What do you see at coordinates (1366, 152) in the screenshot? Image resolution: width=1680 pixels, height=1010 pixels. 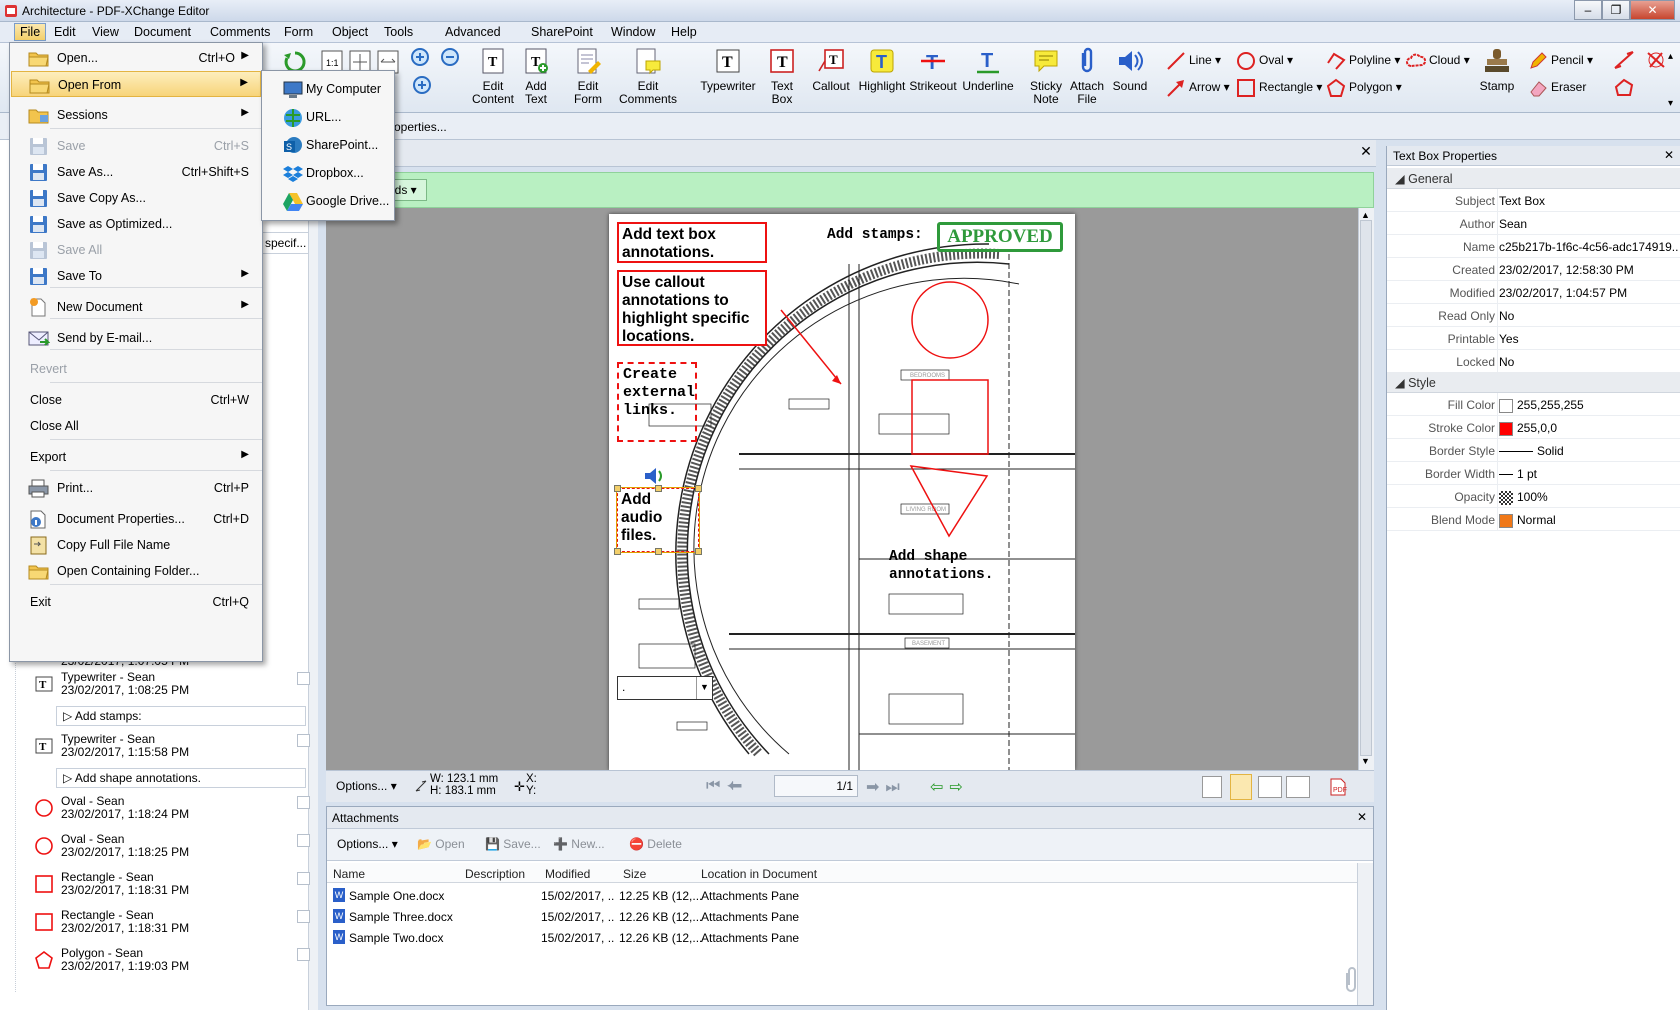 I see `close-document-button: ✕` at bounding box center [1366, 152].